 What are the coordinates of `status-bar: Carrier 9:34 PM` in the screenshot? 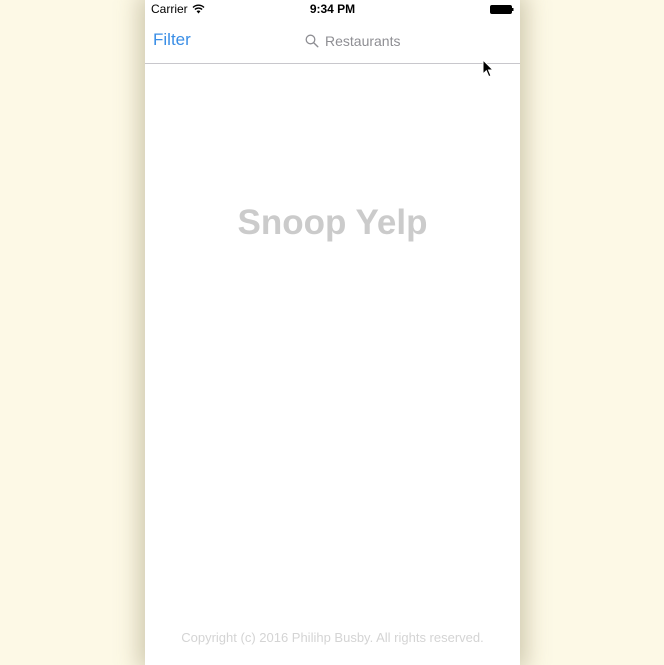 It's located at (332, 10).